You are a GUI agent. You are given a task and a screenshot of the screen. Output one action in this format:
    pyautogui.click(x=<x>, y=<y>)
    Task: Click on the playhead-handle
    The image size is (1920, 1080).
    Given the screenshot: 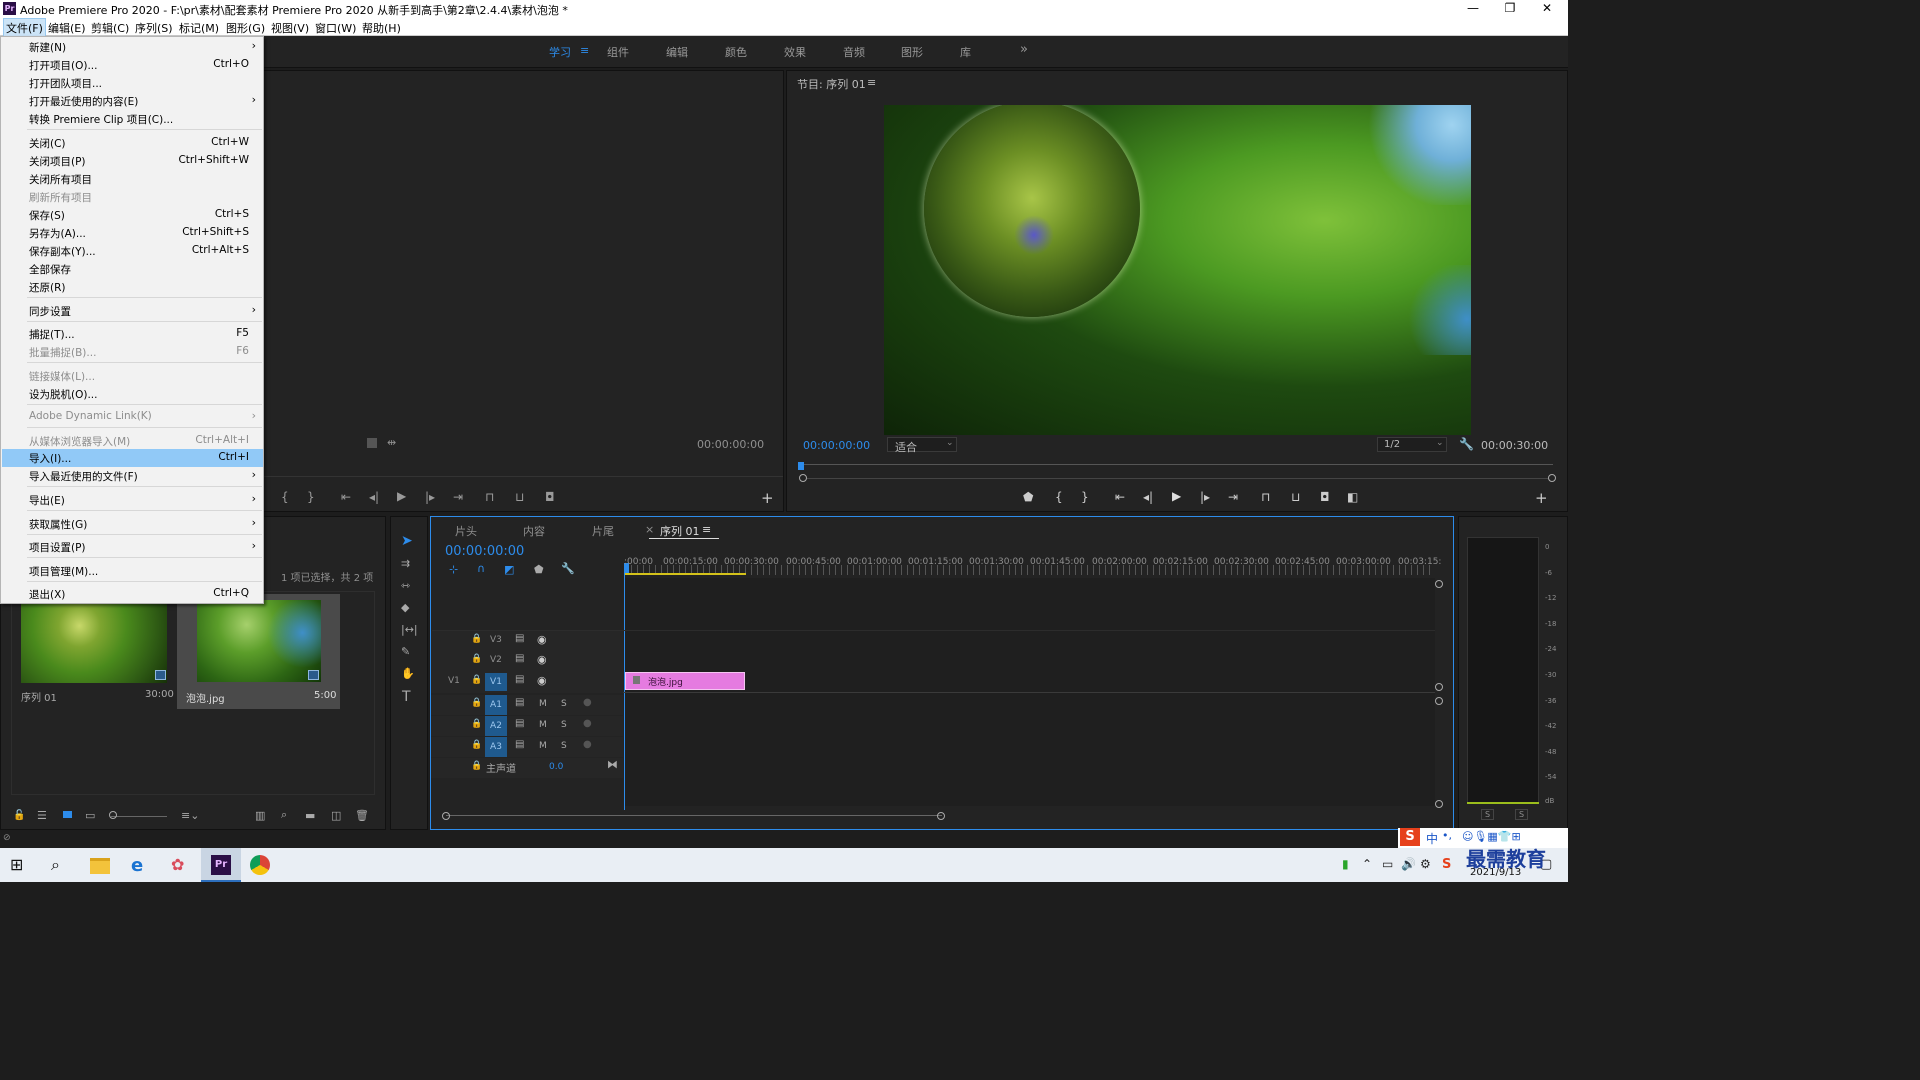 What is the action you would take?
    pyautogui.click(x=801, y=466)
    